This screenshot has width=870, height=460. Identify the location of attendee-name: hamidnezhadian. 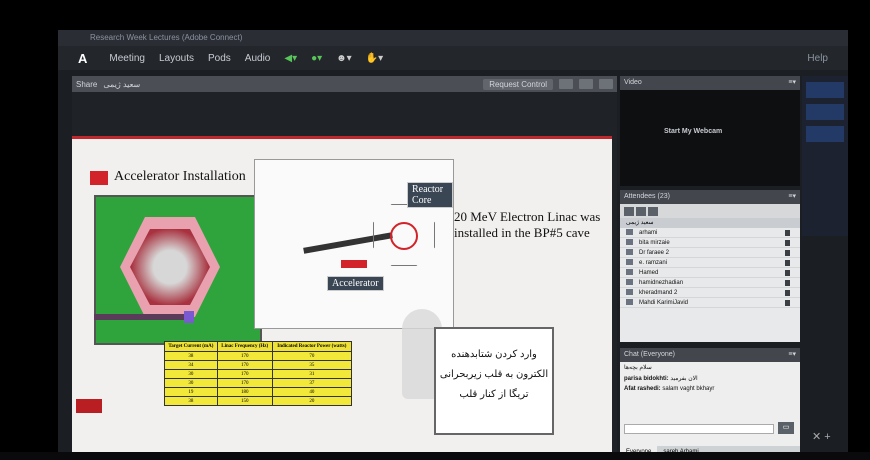
(661, 283).